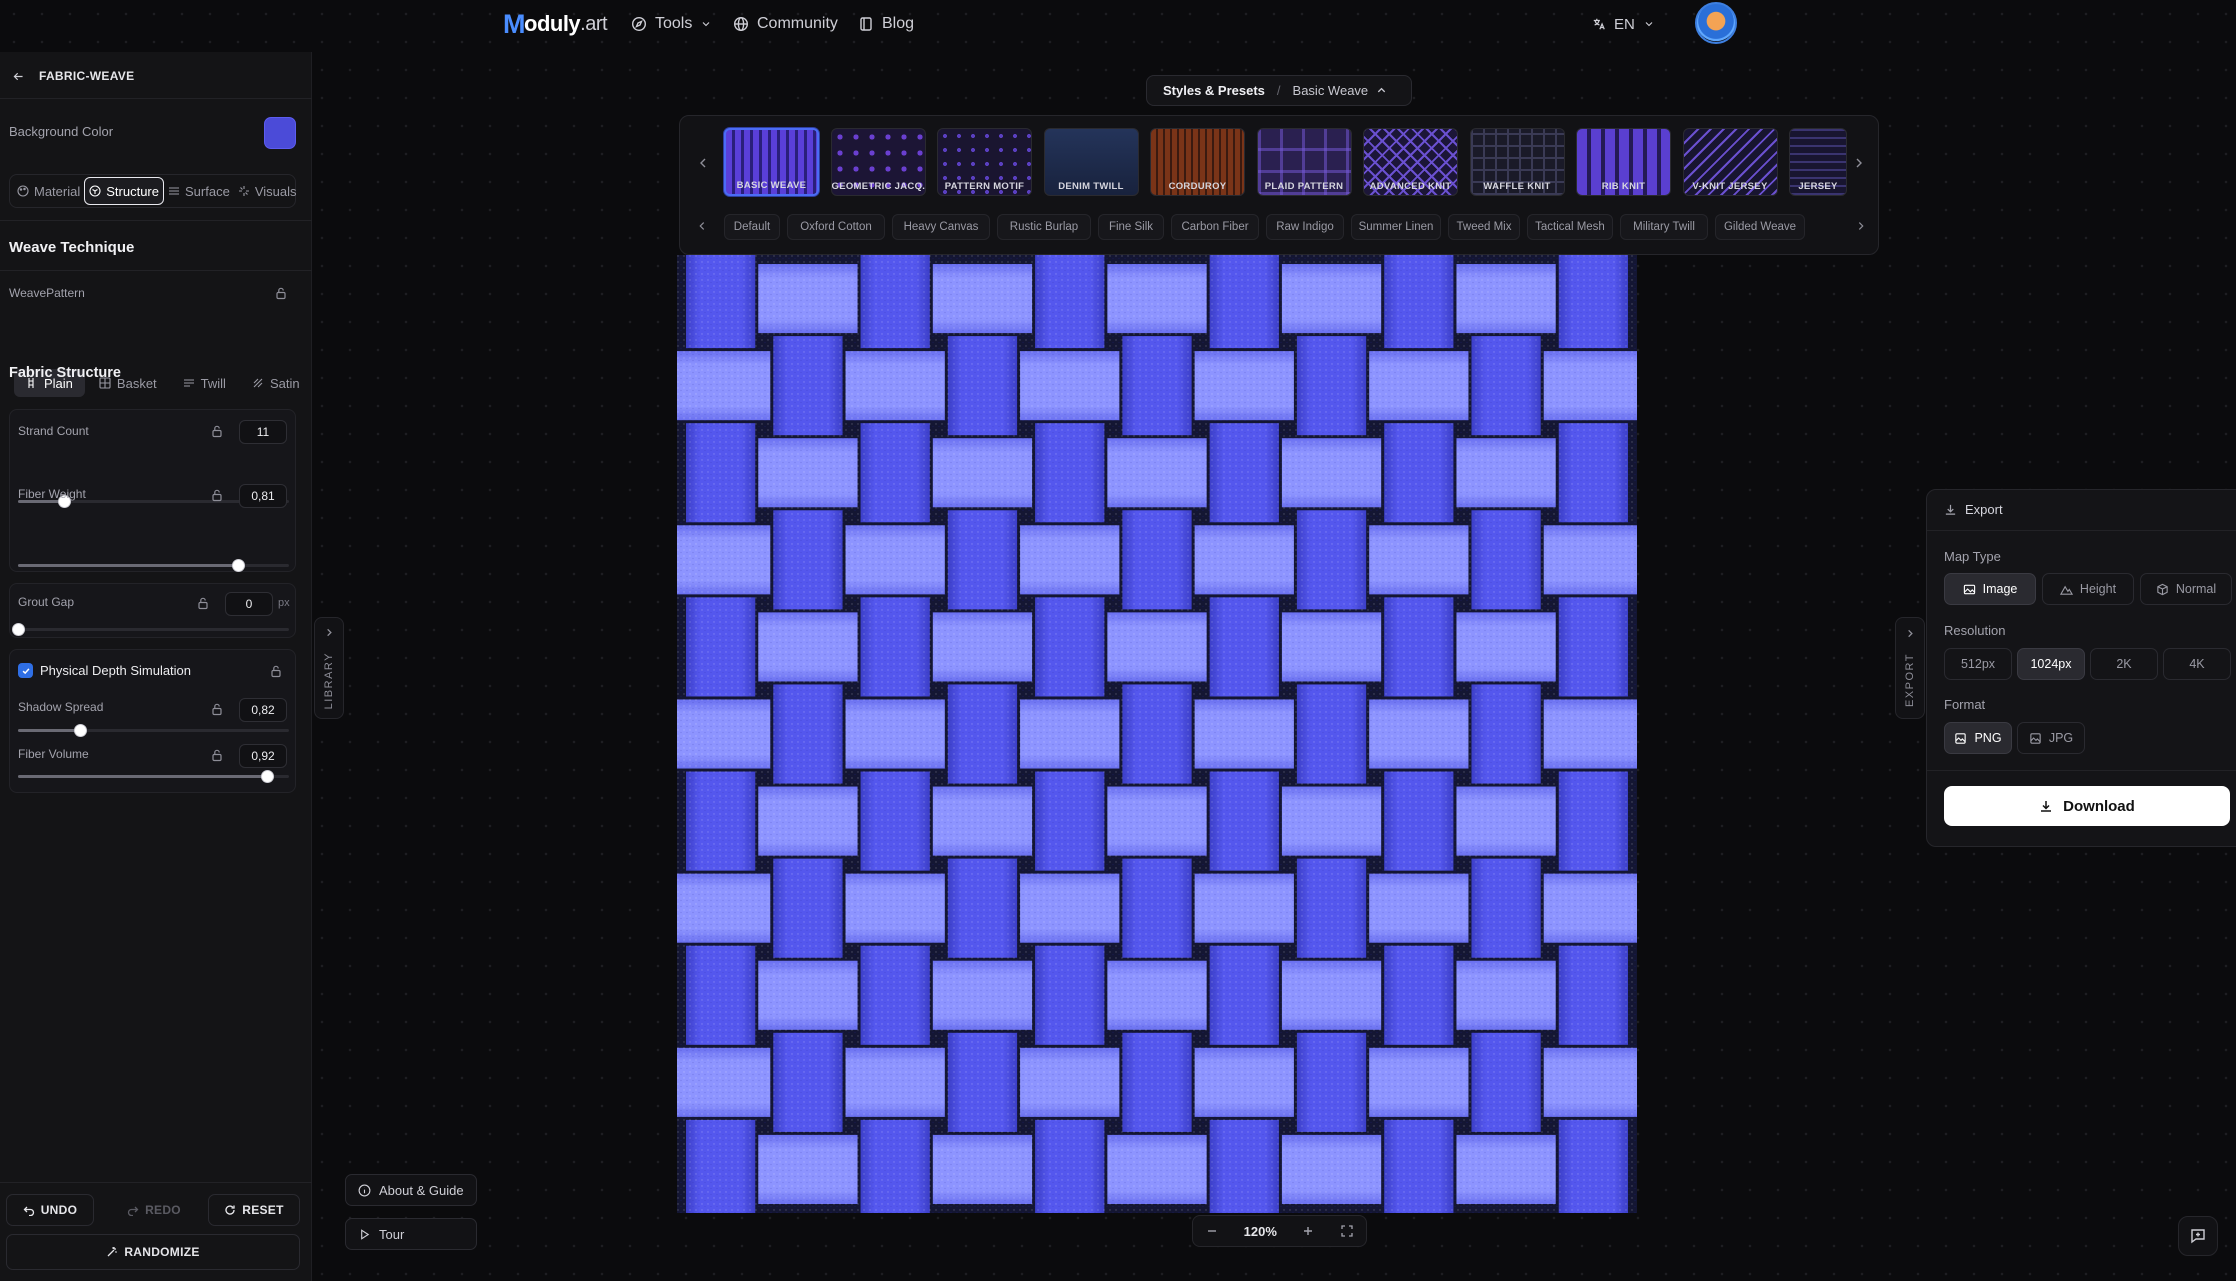 The image size is (2236, 1281). I want to click on tab-visuals: Visuals, so click(267, 191).